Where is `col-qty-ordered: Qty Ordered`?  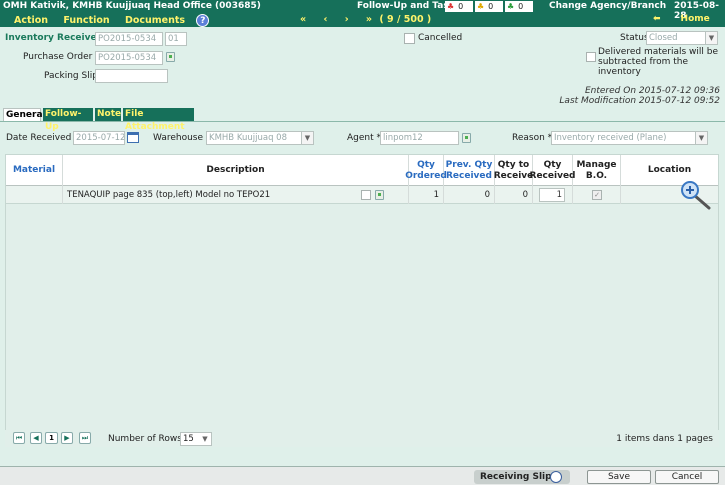
col-qty-ordered: Qty Ordered is located at coordinates (426, 170).